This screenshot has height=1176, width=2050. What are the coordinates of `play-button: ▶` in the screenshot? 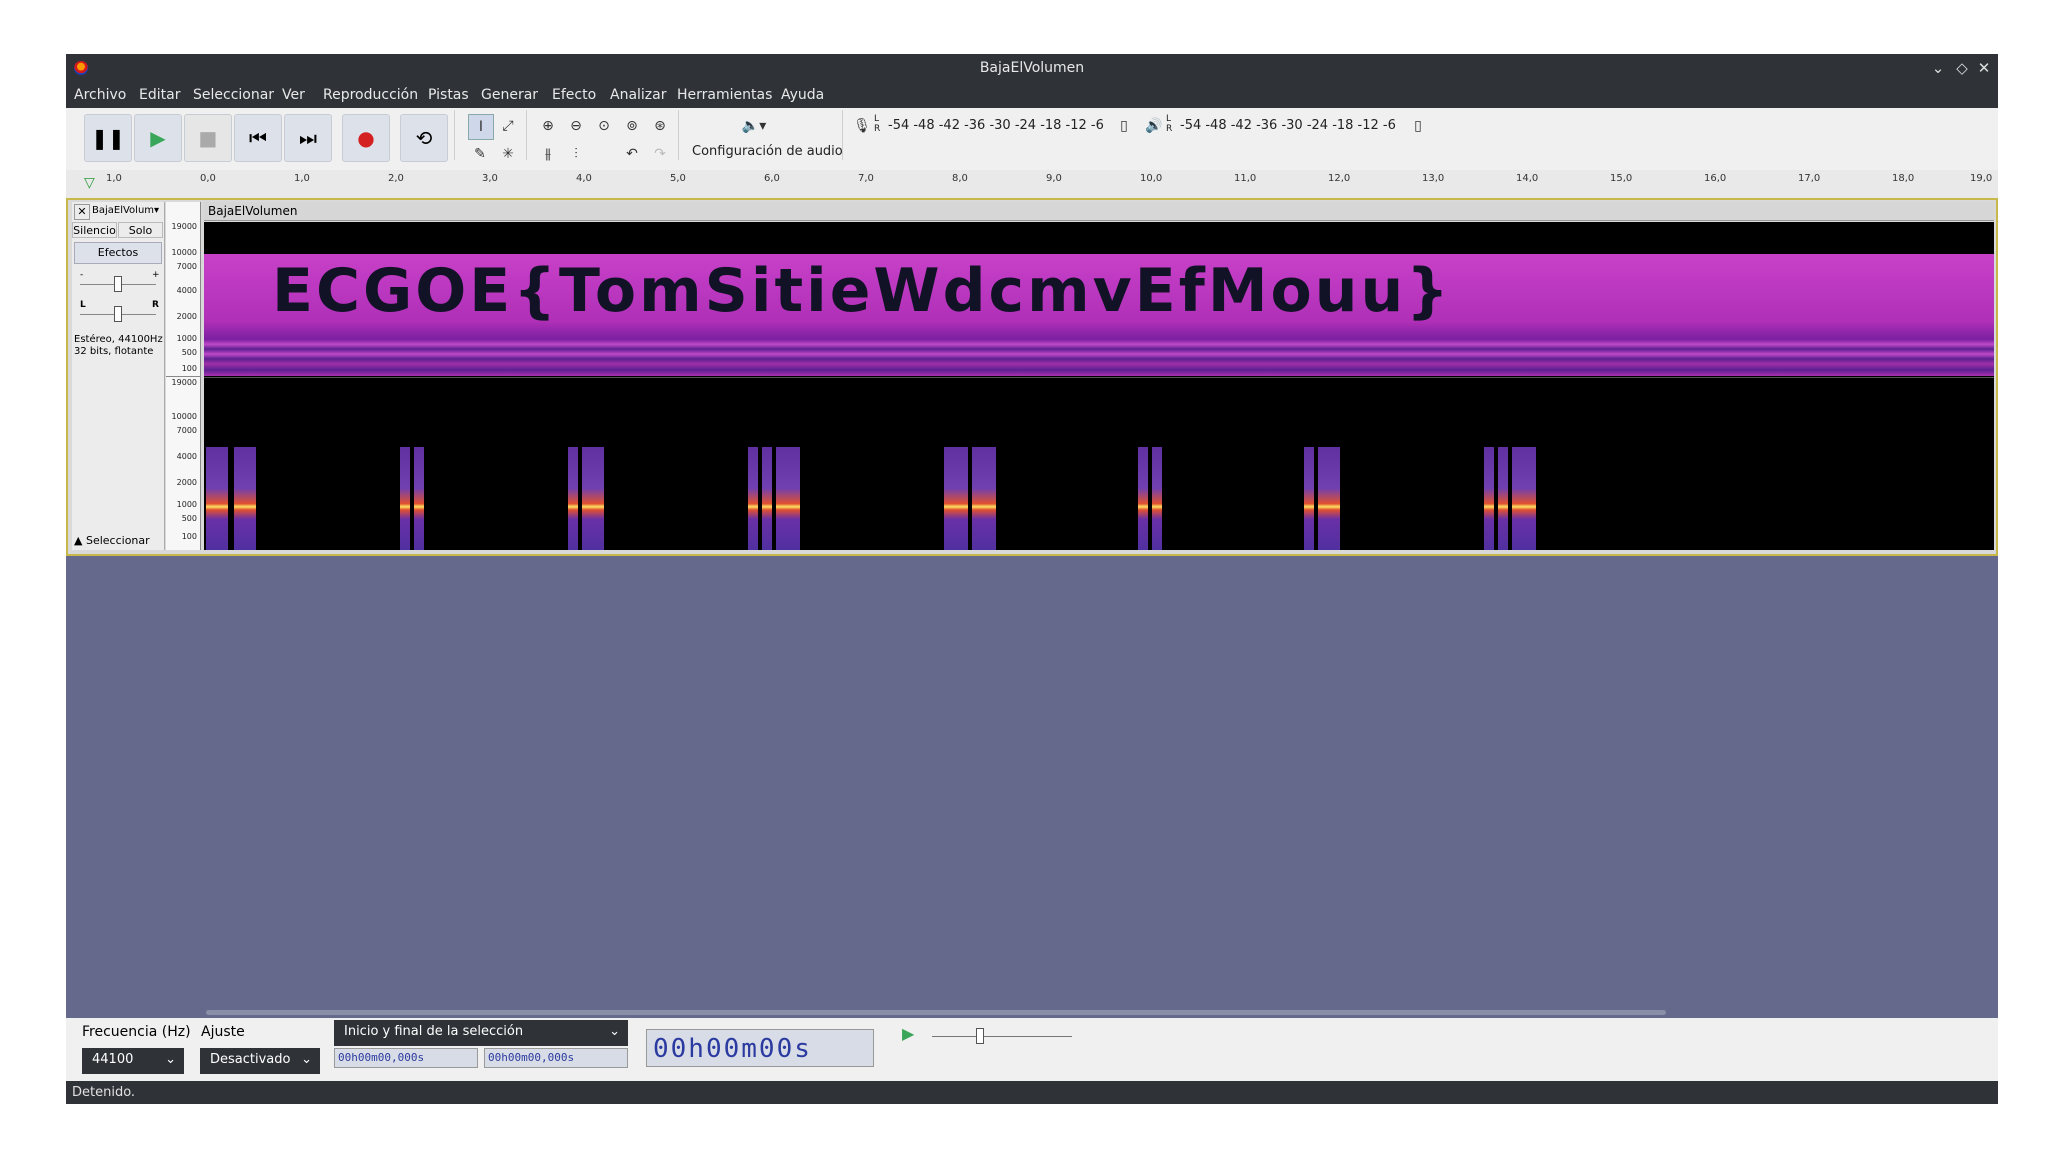 It's located at (158, 138).